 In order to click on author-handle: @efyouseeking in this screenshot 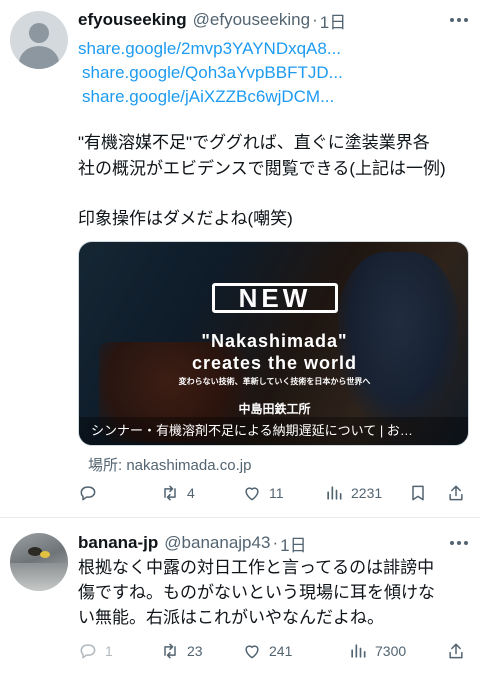, I will do `click(251, 20)`.